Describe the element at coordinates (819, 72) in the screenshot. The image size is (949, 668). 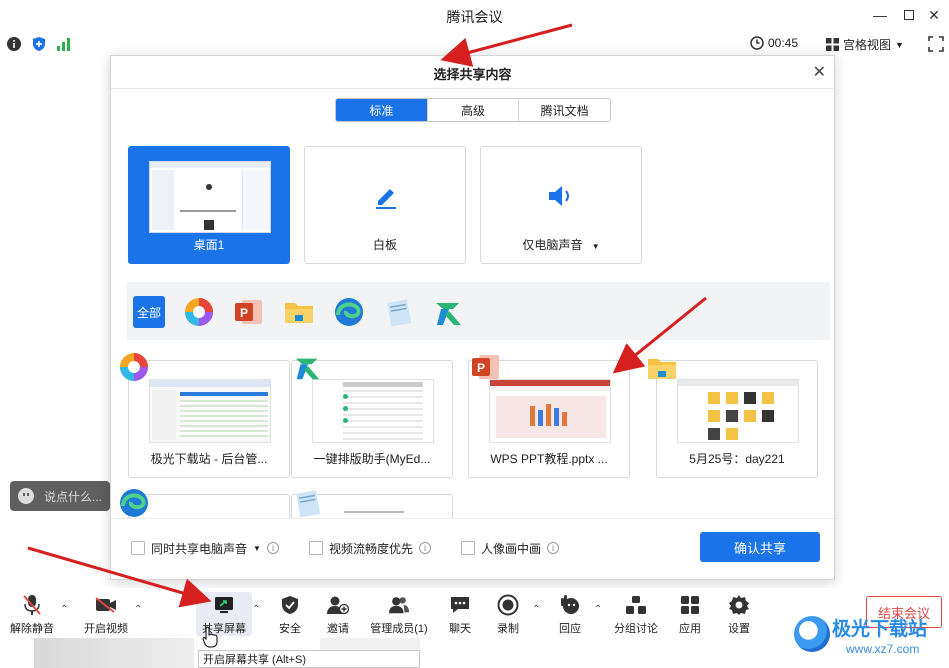
I see `dialog-close-icon: ✕` at that location.